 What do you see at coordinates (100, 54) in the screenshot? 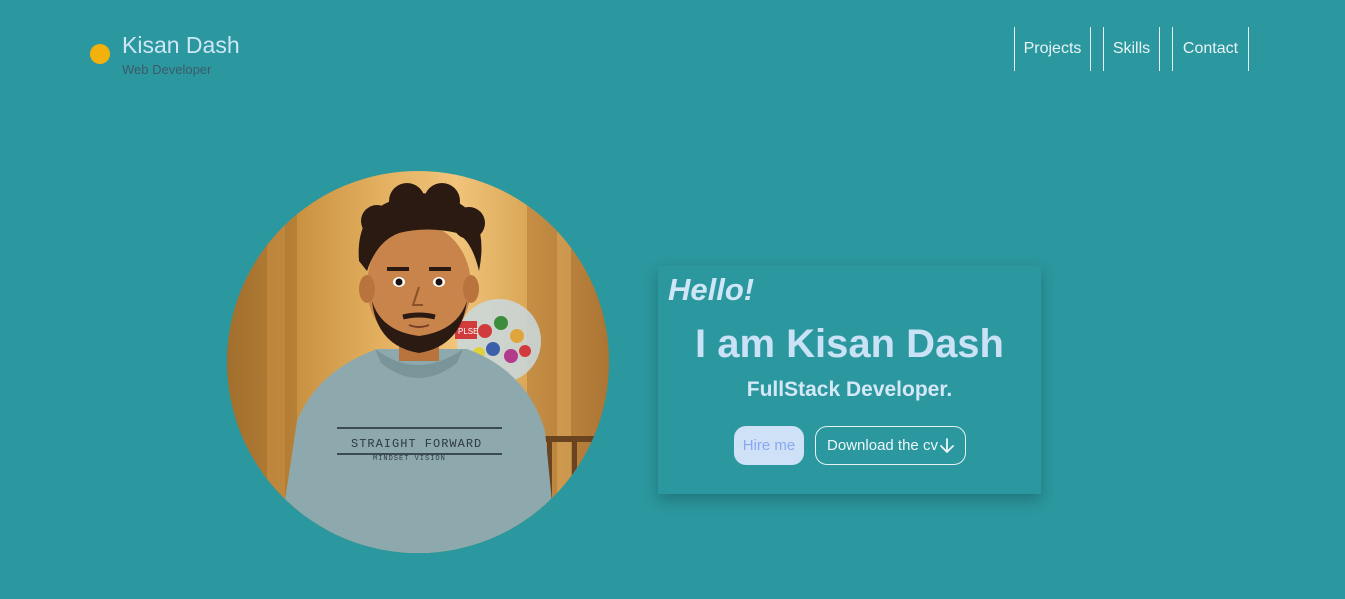
I see `brand-dot-icon` at bounding box center [100, 54].